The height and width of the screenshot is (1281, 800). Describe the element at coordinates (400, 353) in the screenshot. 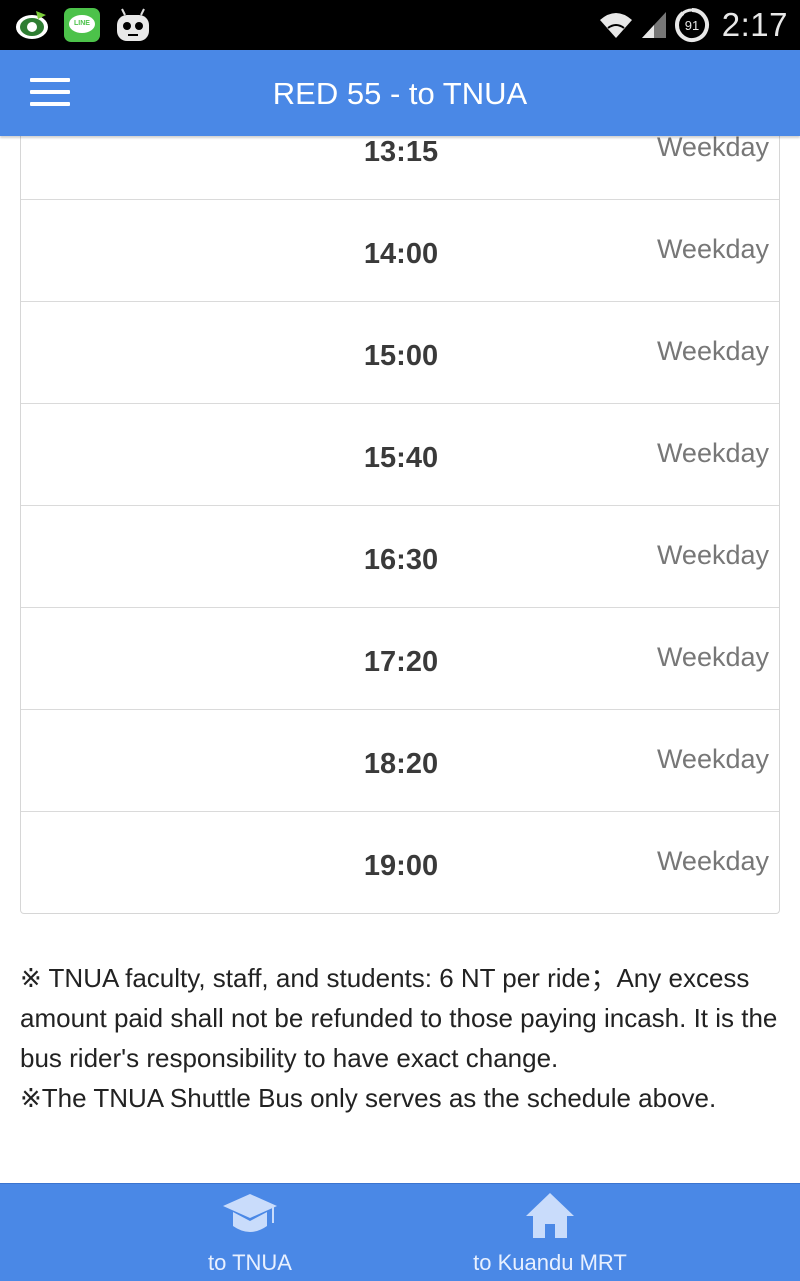

I see `schedule-row: 15:00 Weekday` at that location.